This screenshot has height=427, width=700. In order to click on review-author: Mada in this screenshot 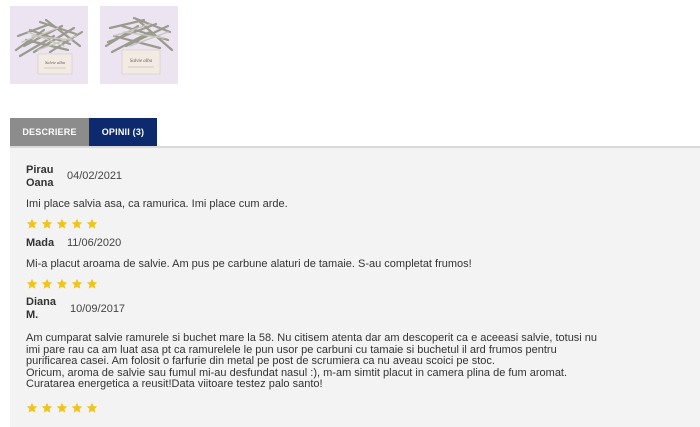, I will do `click(45, 243)`.